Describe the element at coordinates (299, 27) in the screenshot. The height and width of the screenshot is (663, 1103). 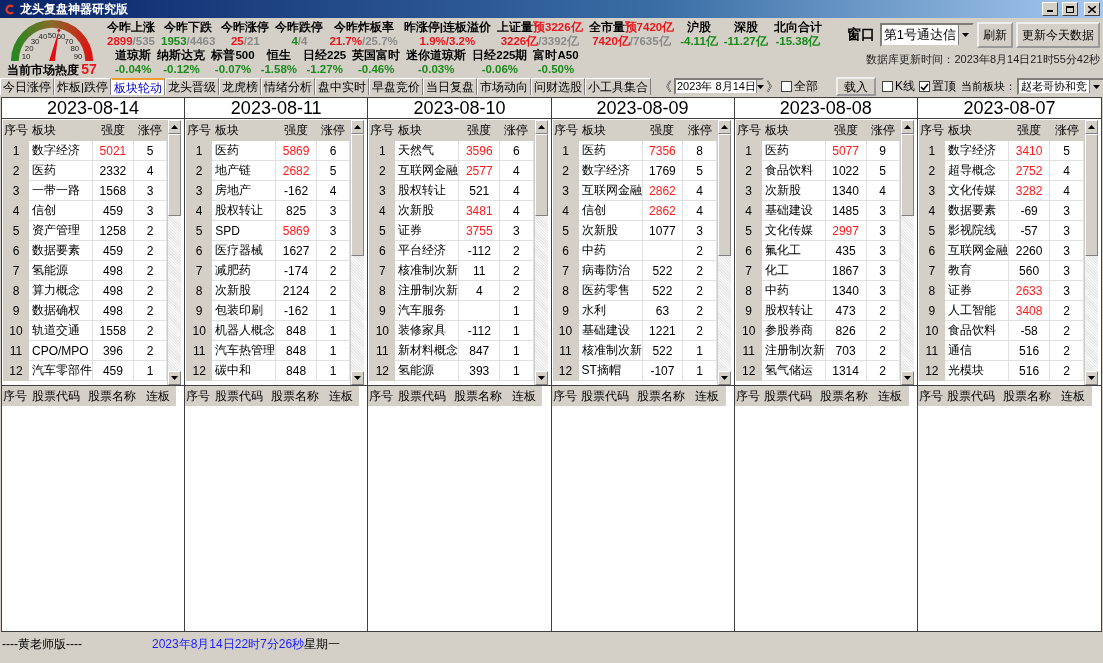
I see `stat-label: 今昨跌停` at that location.